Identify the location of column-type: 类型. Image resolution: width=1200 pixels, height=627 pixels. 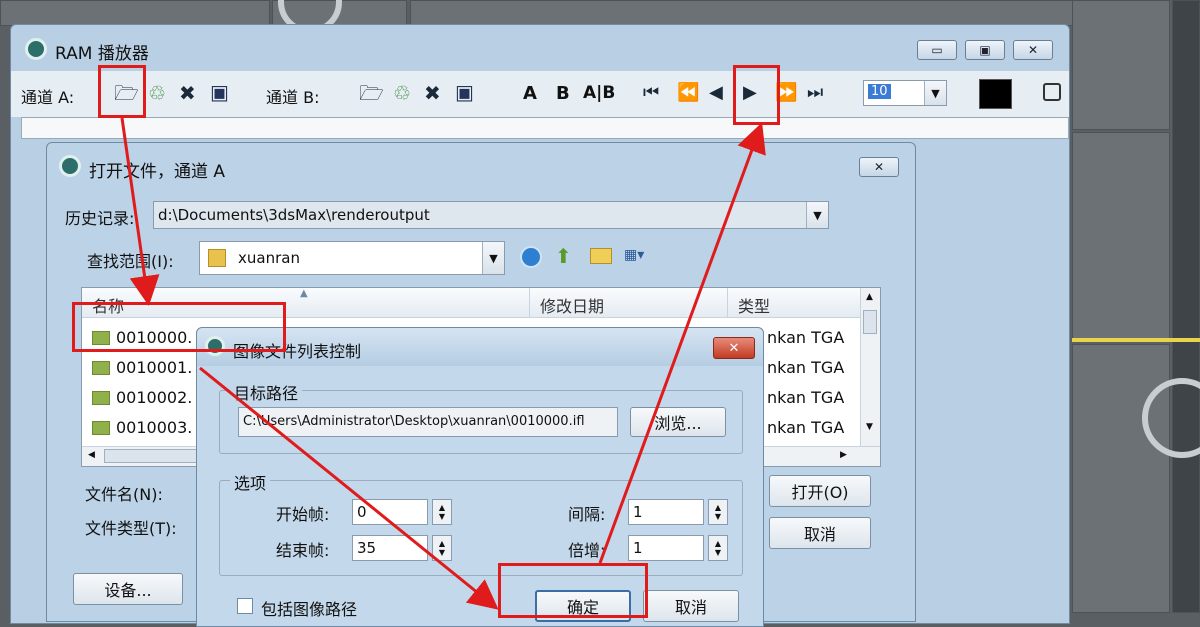
(754, 305).